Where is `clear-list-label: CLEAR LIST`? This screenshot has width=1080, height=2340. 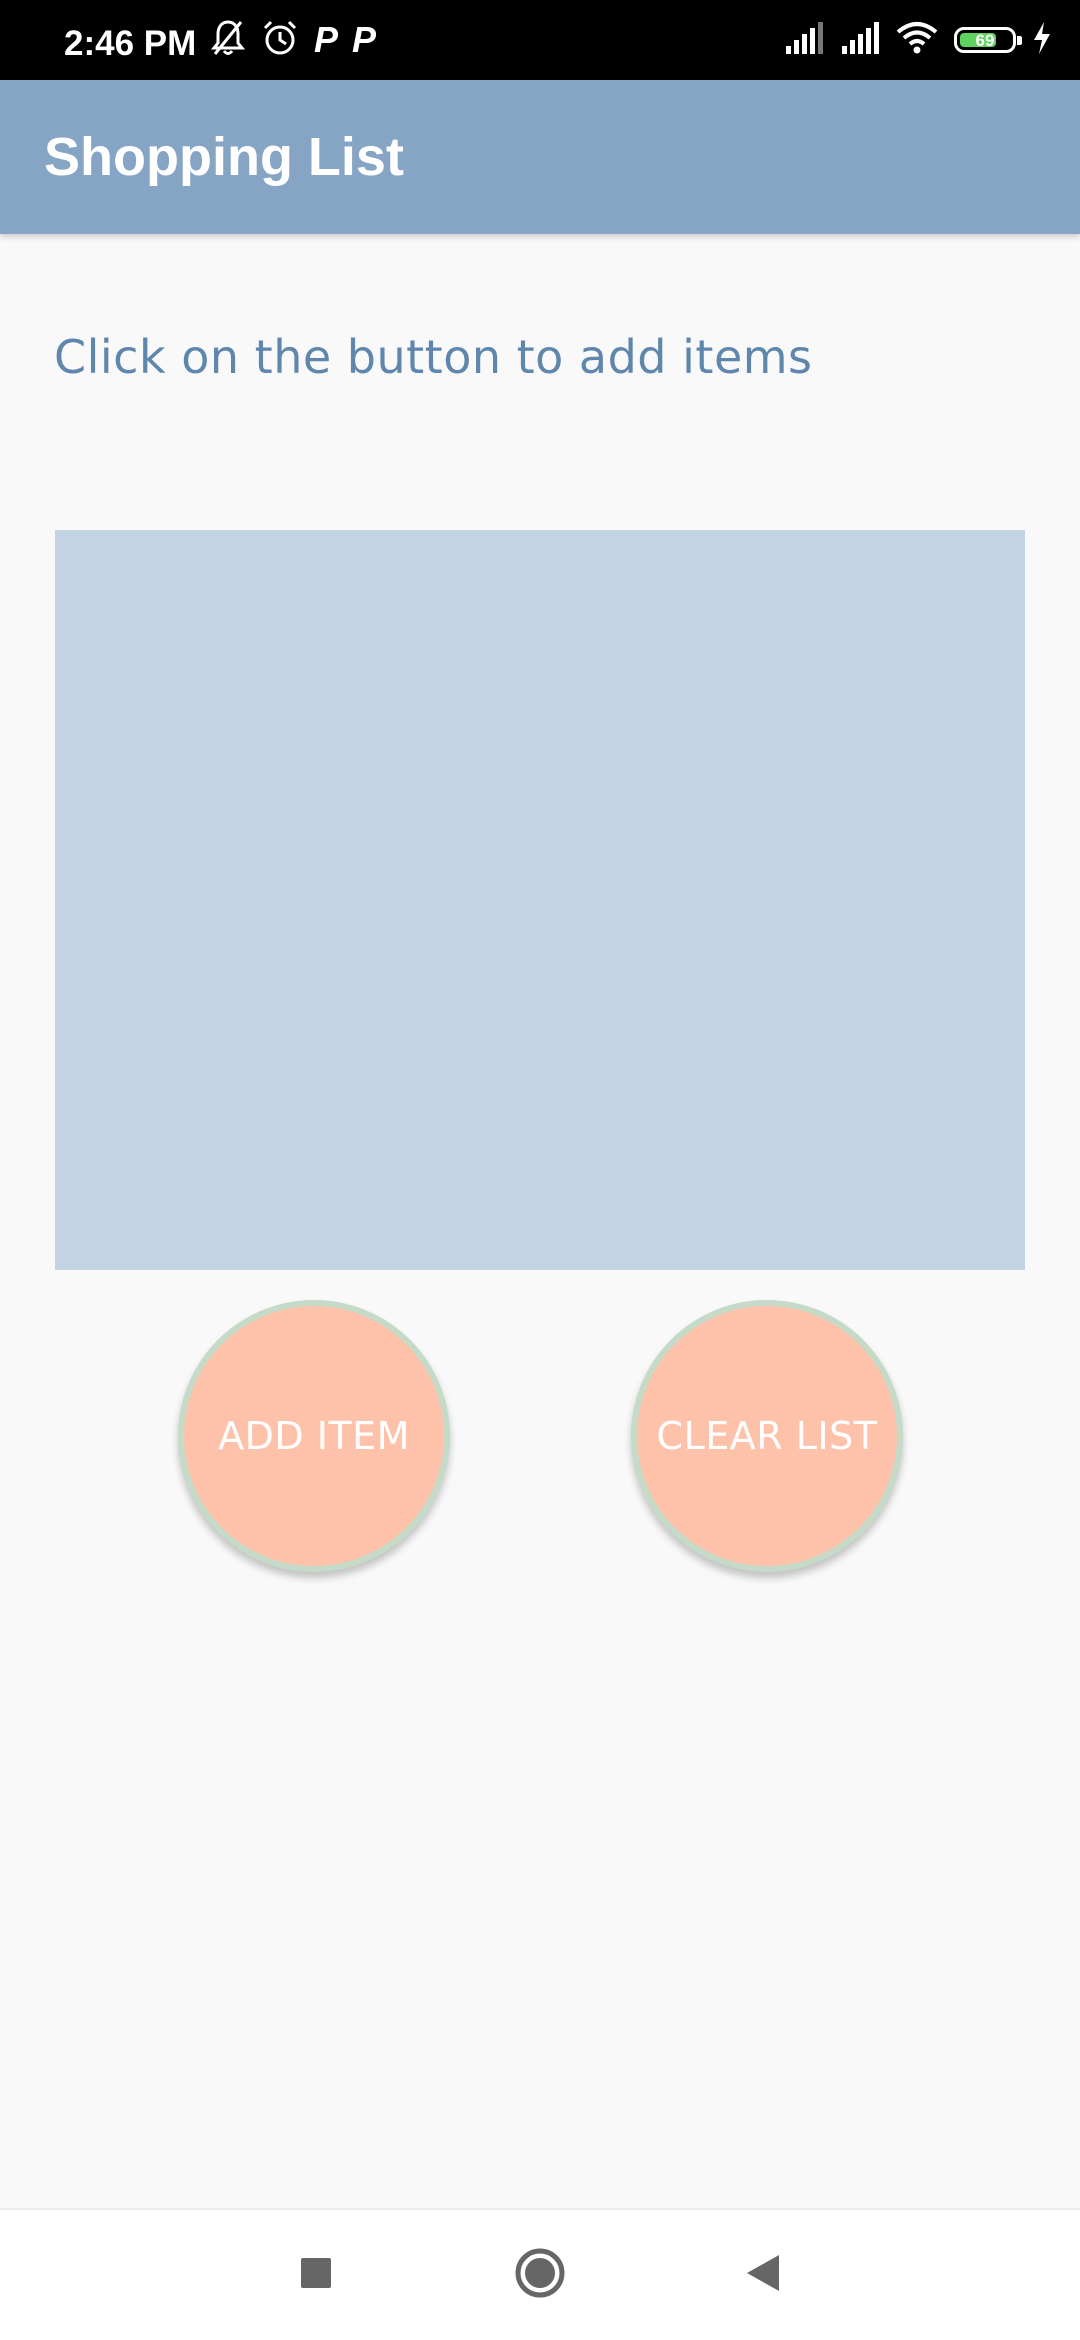 clear-list-label: CLEAR LIST is located at coordinates (767, 1436).